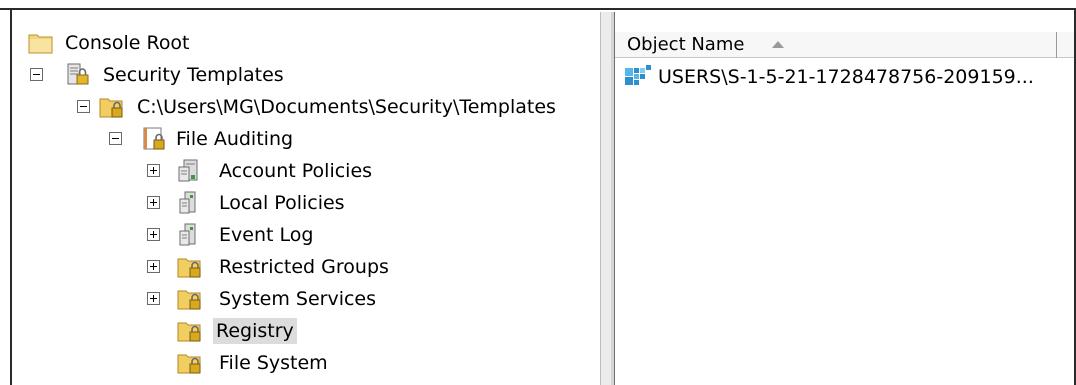 Image resolution: width=1076 pixels, height=385 pixels. I want to click on tree-item-local-policies: Local Policies, so click(262, 203).